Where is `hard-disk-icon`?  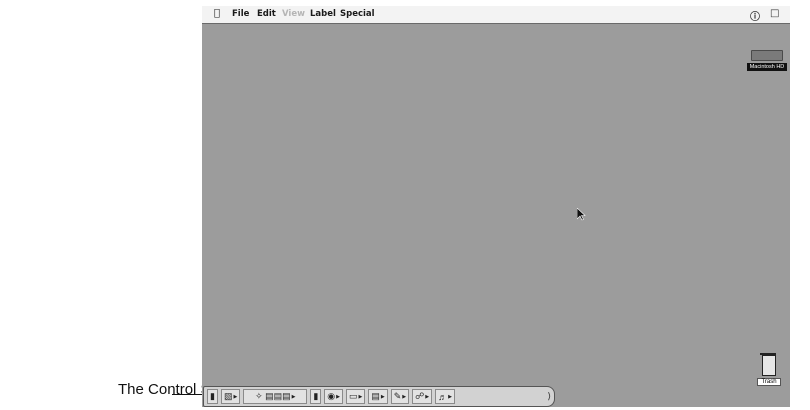 hard-disk-icon is located at coordinates (767, 55).